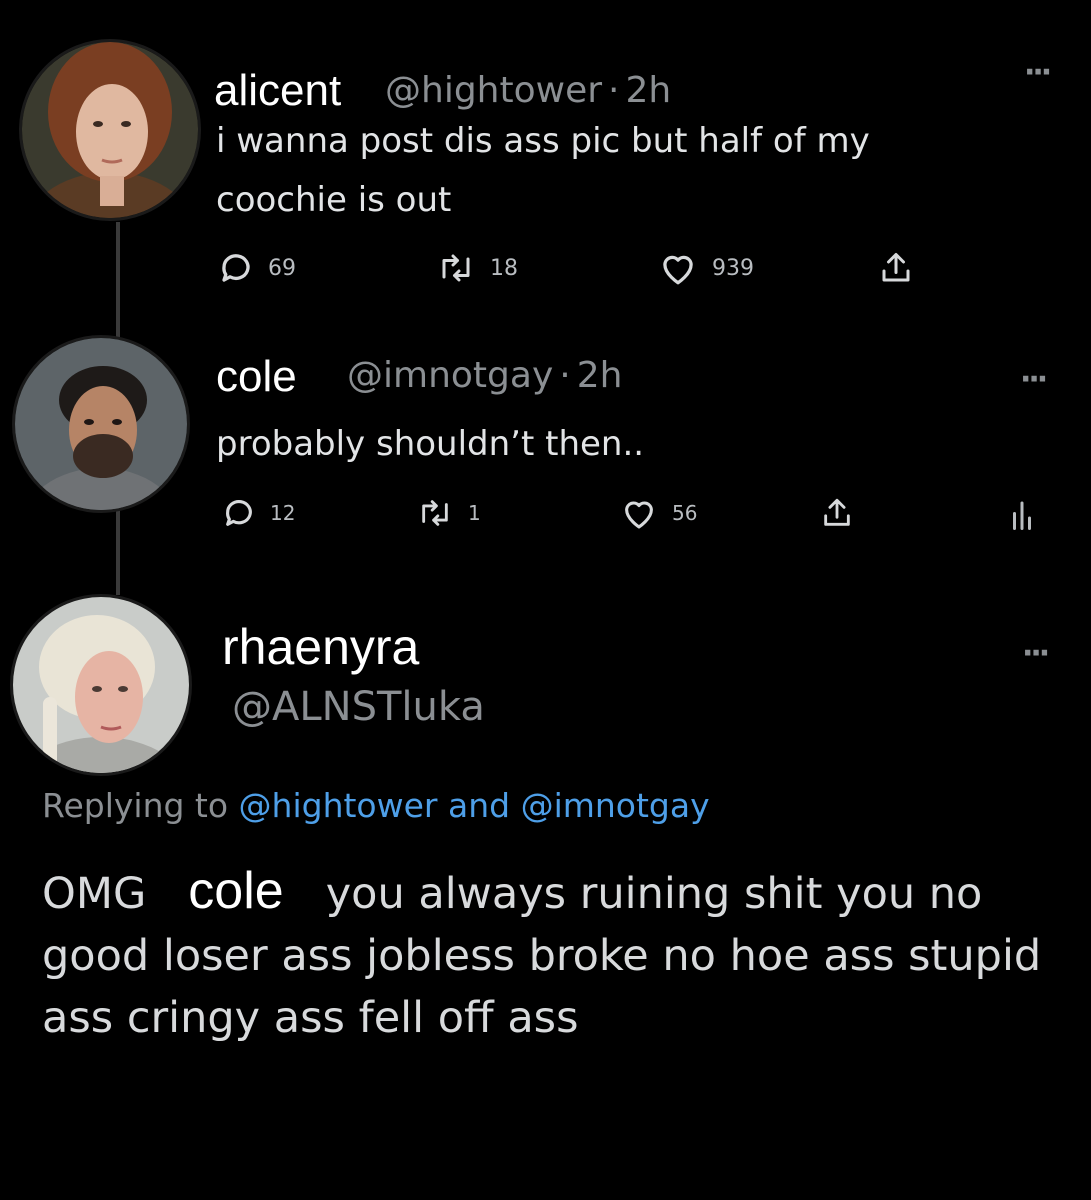 The width and height of the screenshot is (1091, 1200). Describe the element at coordinates (94, 894) in the screenshot. I see `reply-text-start: OMG` at that location.